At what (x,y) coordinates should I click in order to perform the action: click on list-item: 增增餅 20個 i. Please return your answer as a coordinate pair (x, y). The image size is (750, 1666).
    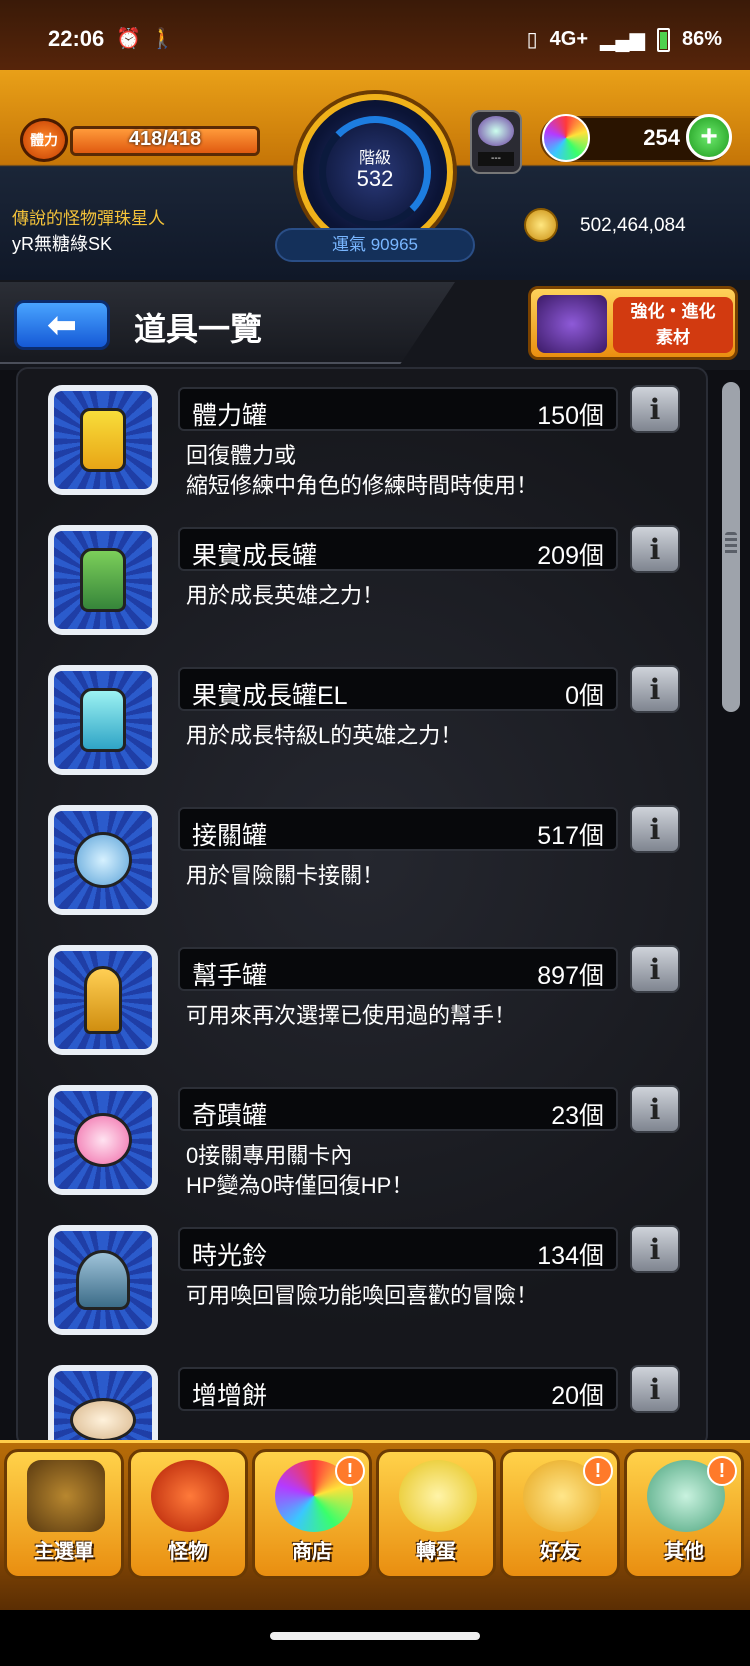
    Looking at the image, I should click on (368, 1405).